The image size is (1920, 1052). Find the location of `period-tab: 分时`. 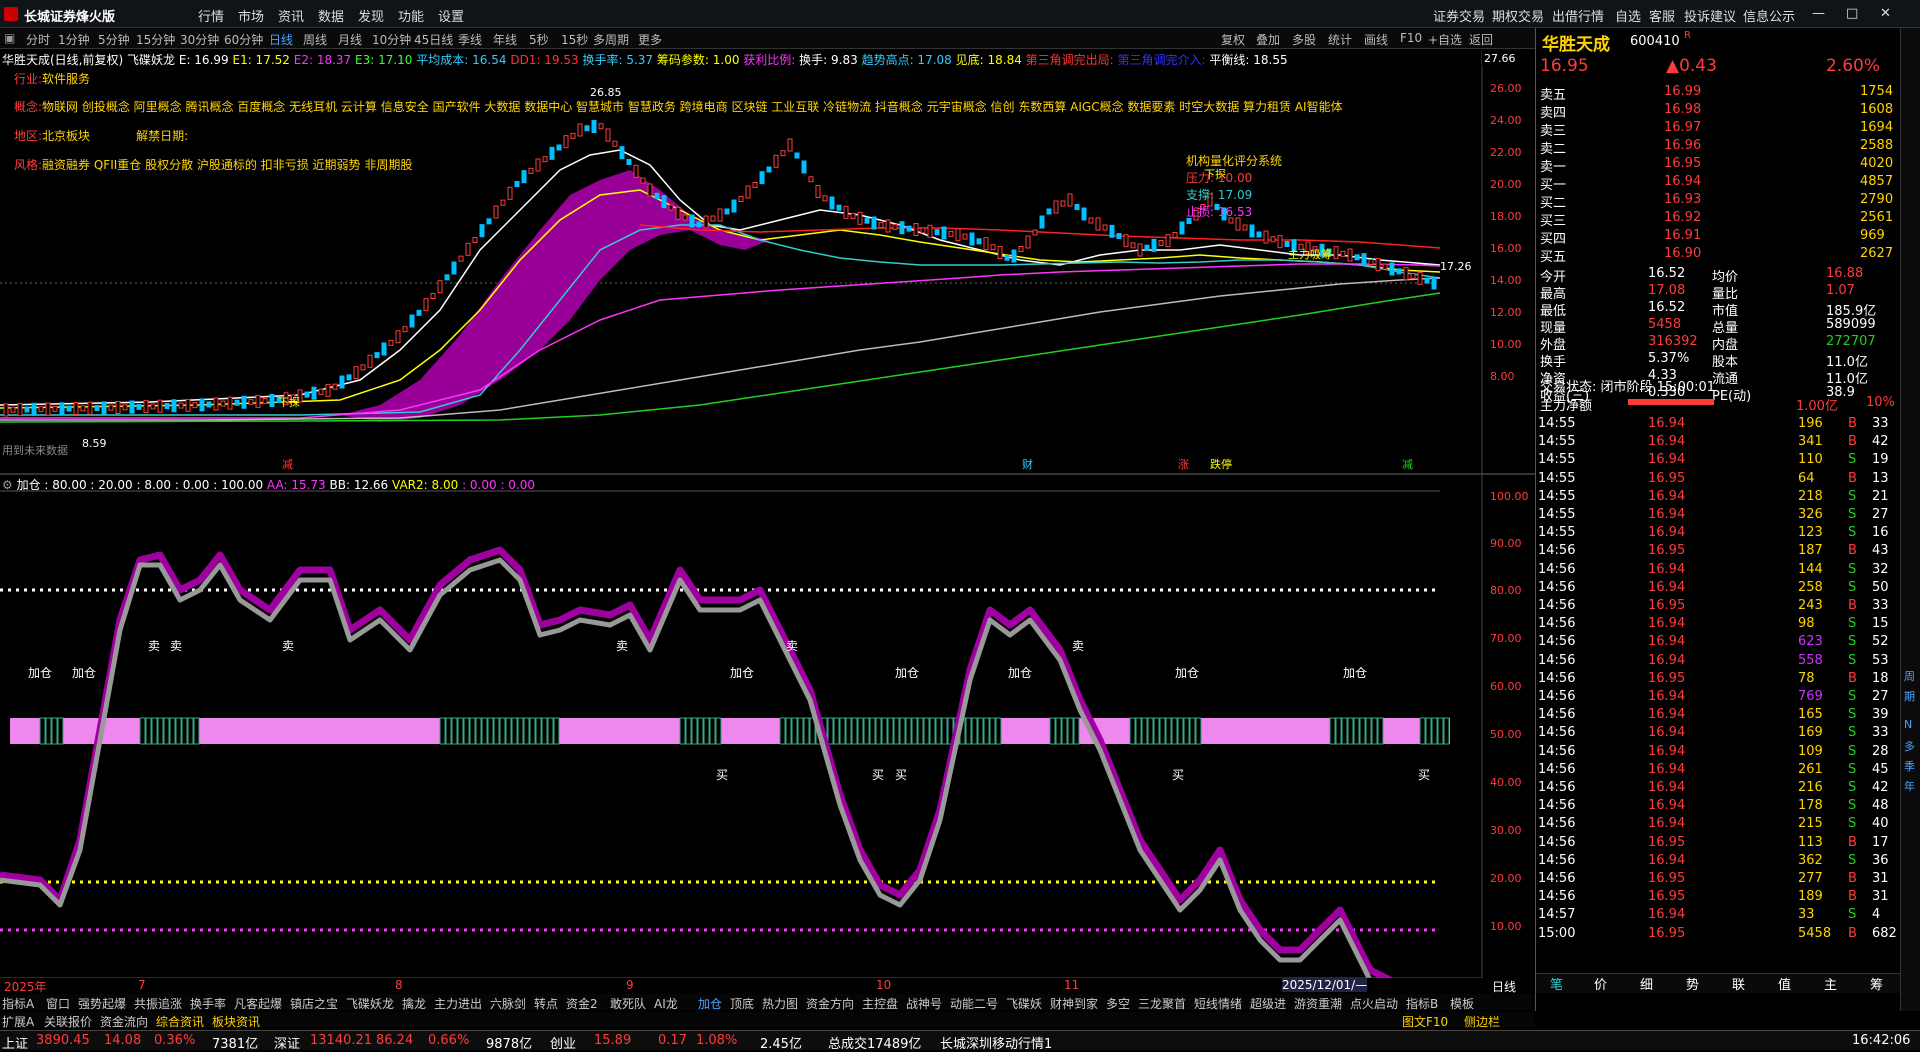

period-tab: 分时 is located at coordinates (38, 39).